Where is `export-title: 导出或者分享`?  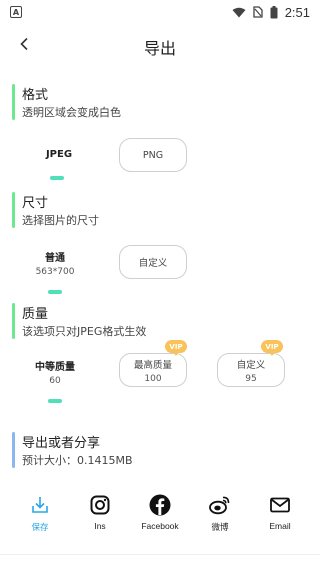 export-title: 导出或者分享 is located at coordinates (61, 443).